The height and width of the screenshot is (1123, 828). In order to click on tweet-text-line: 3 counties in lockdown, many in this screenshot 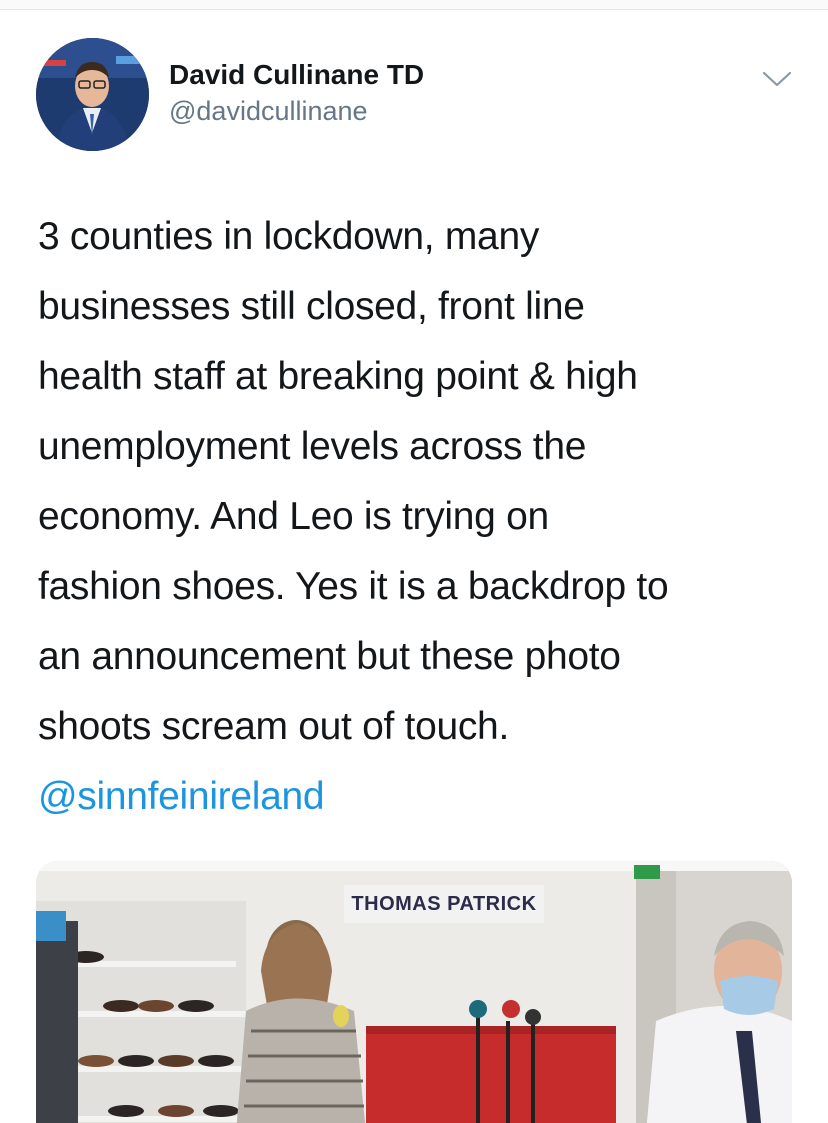, I will do `click(289, 236)`.